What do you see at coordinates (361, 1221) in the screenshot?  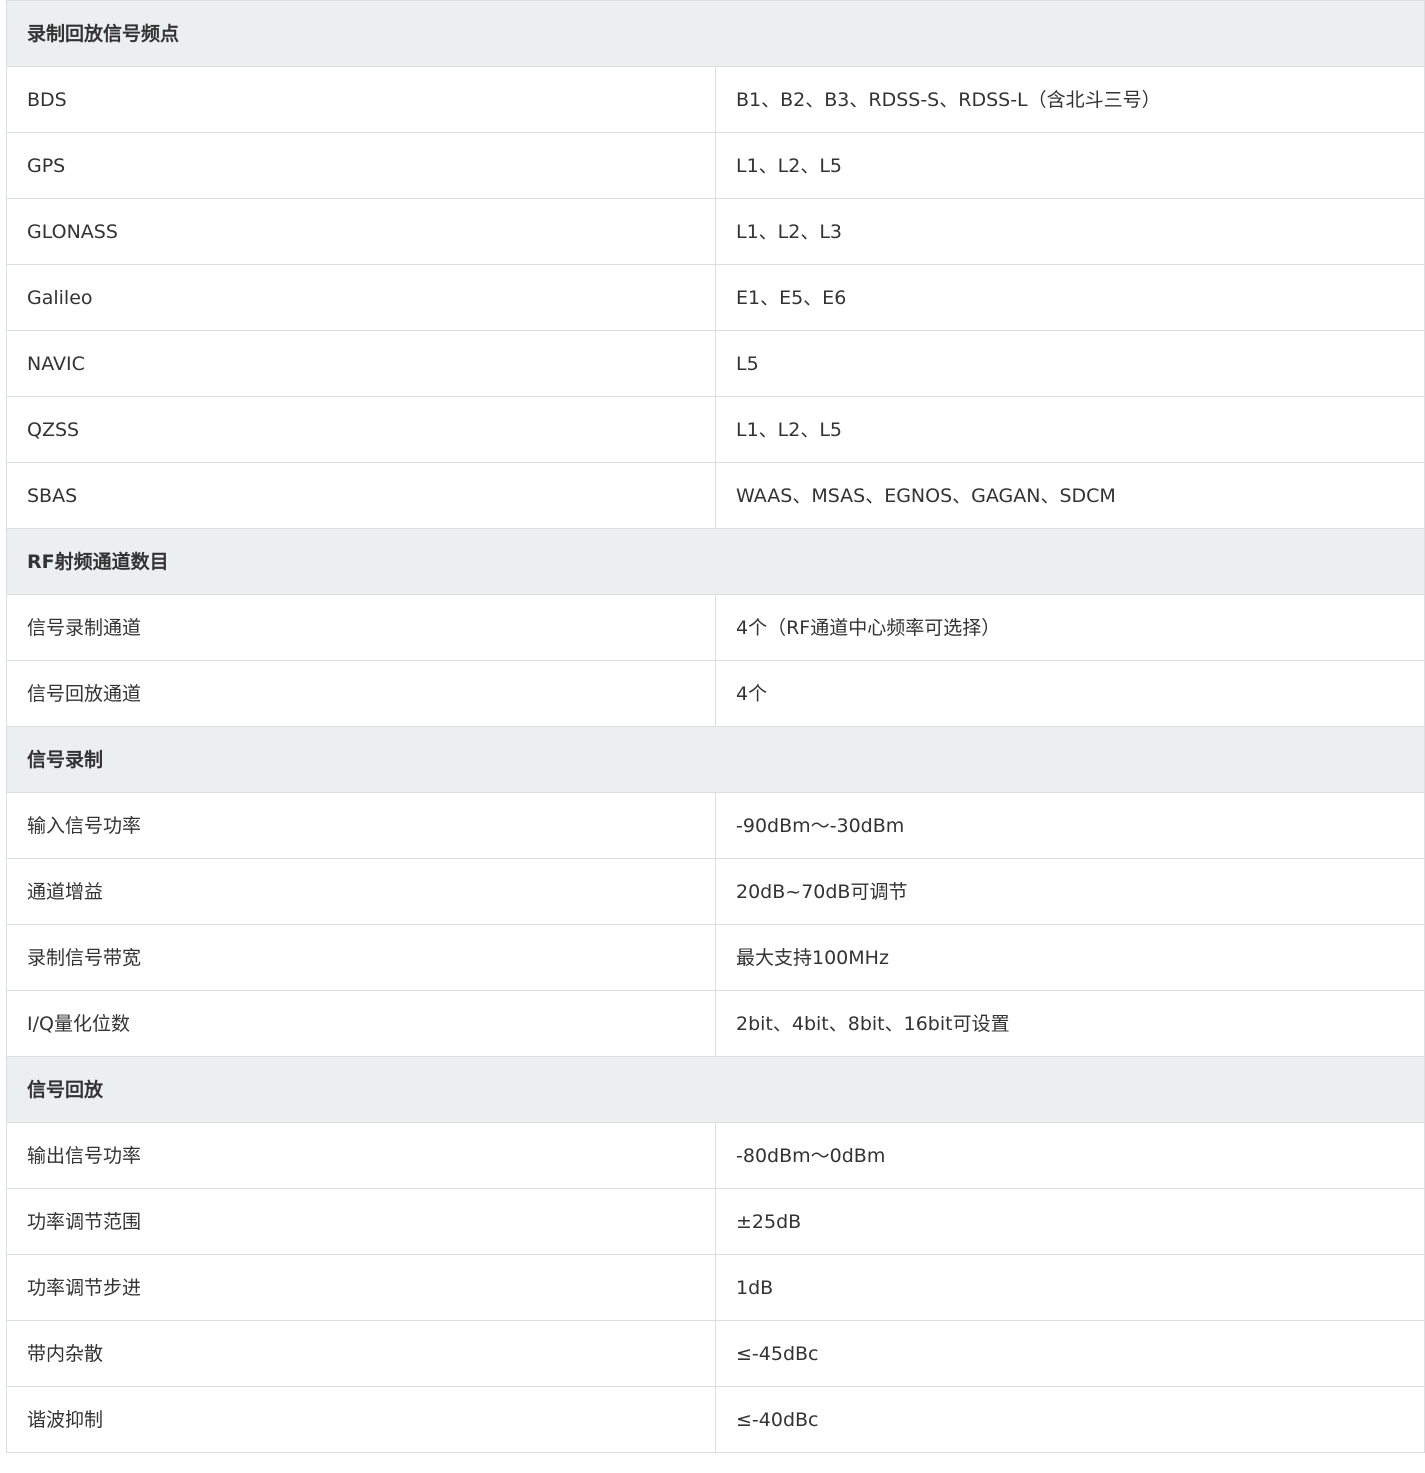 I see `spec-key: 功率调节范围` at bounding box center [361, 1221].